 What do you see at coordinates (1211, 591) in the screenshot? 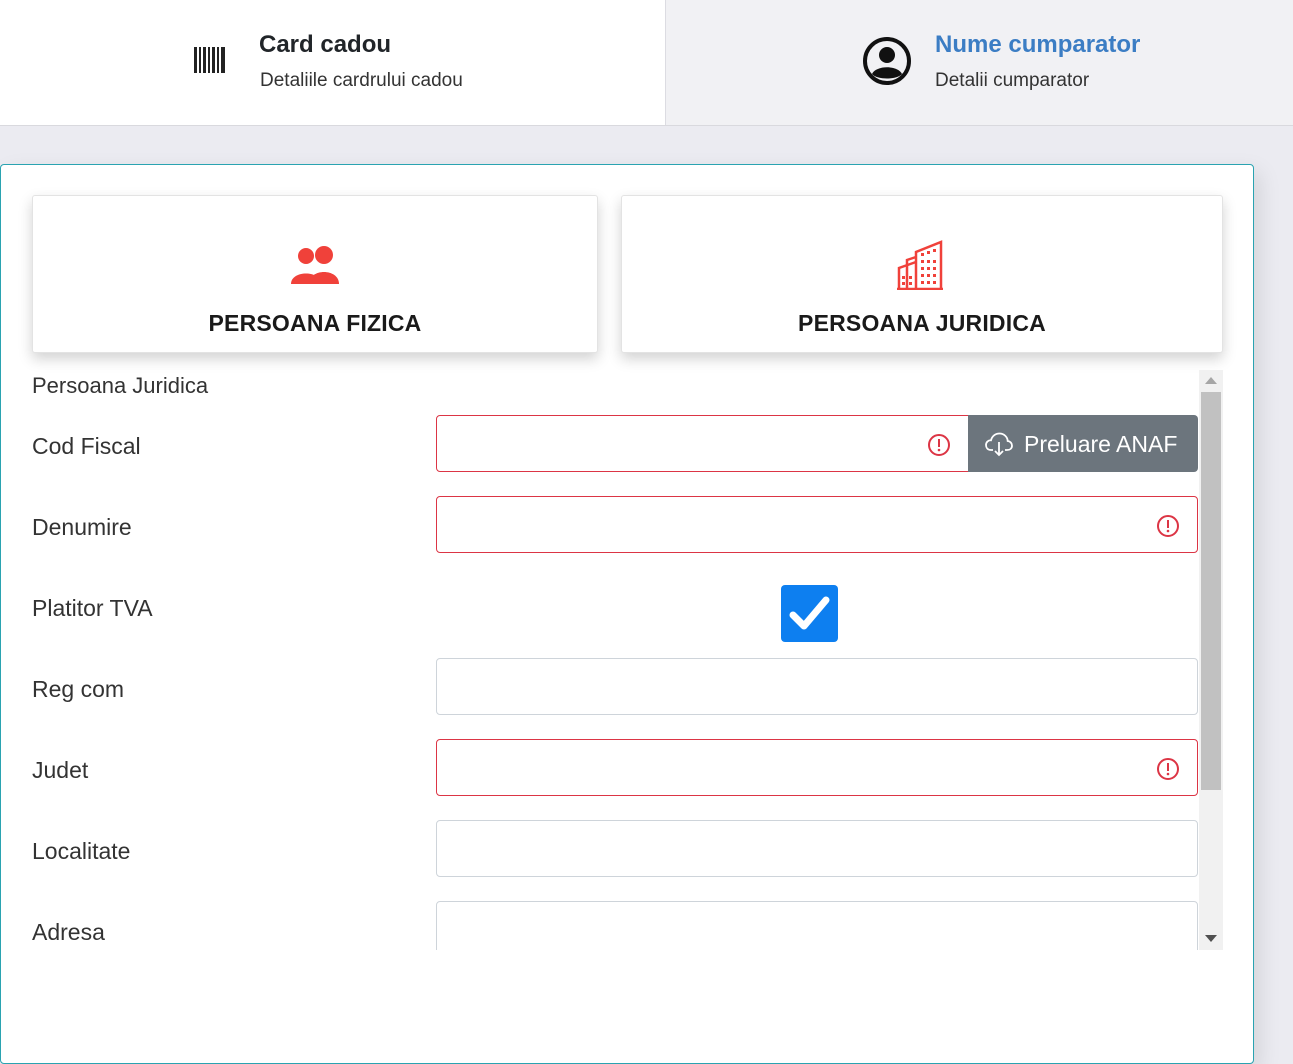
I see `scrollbar-thumb` at bounding box center [1211, 591].